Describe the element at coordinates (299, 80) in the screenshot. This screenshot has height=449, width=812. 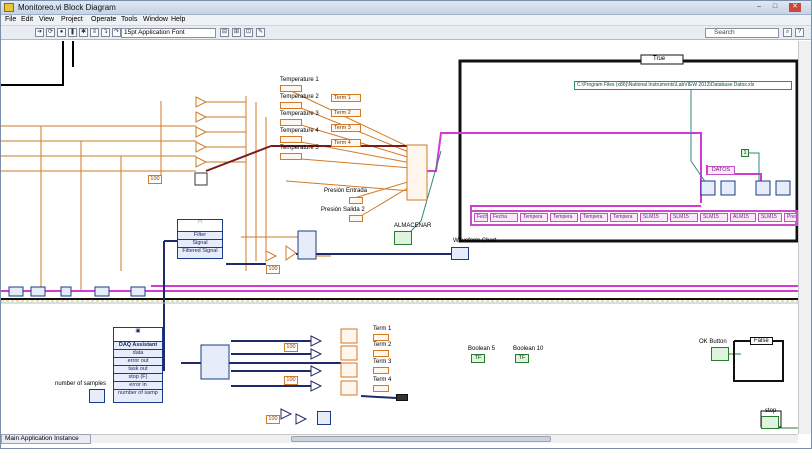
I see `temperature-1-label: Temperature 1` at that location.